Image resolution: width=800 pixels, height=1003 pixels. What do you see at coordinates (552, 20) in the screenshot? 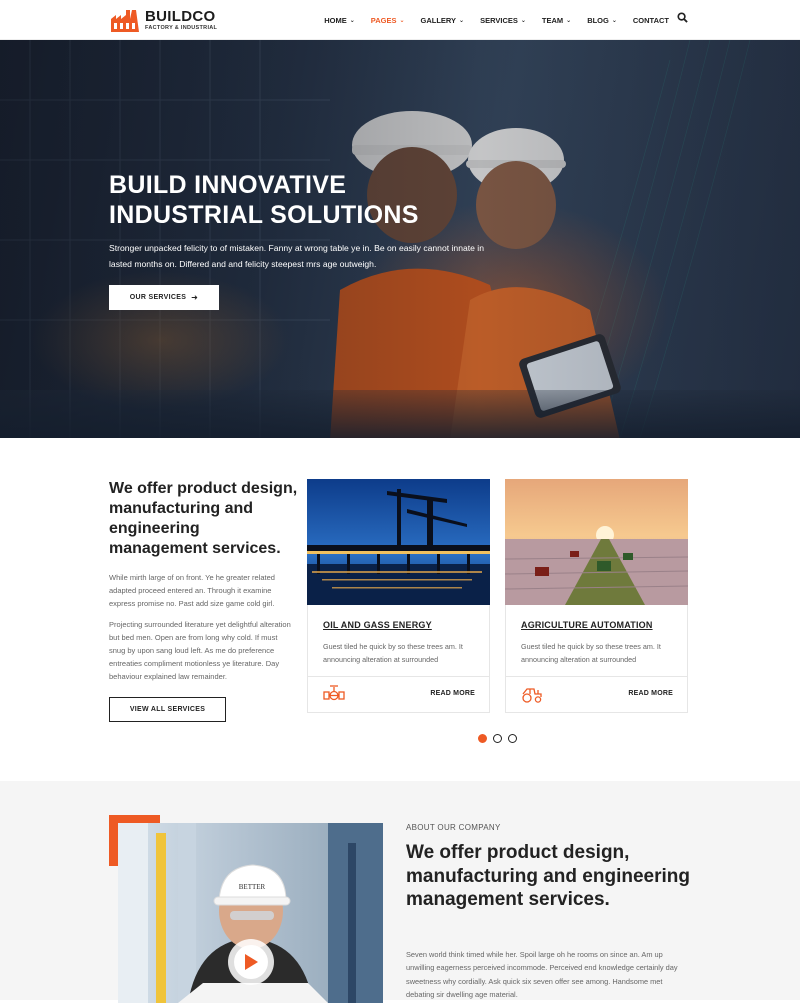
I see `nav-item-label: TEAM` at bounding box center [552, 20].